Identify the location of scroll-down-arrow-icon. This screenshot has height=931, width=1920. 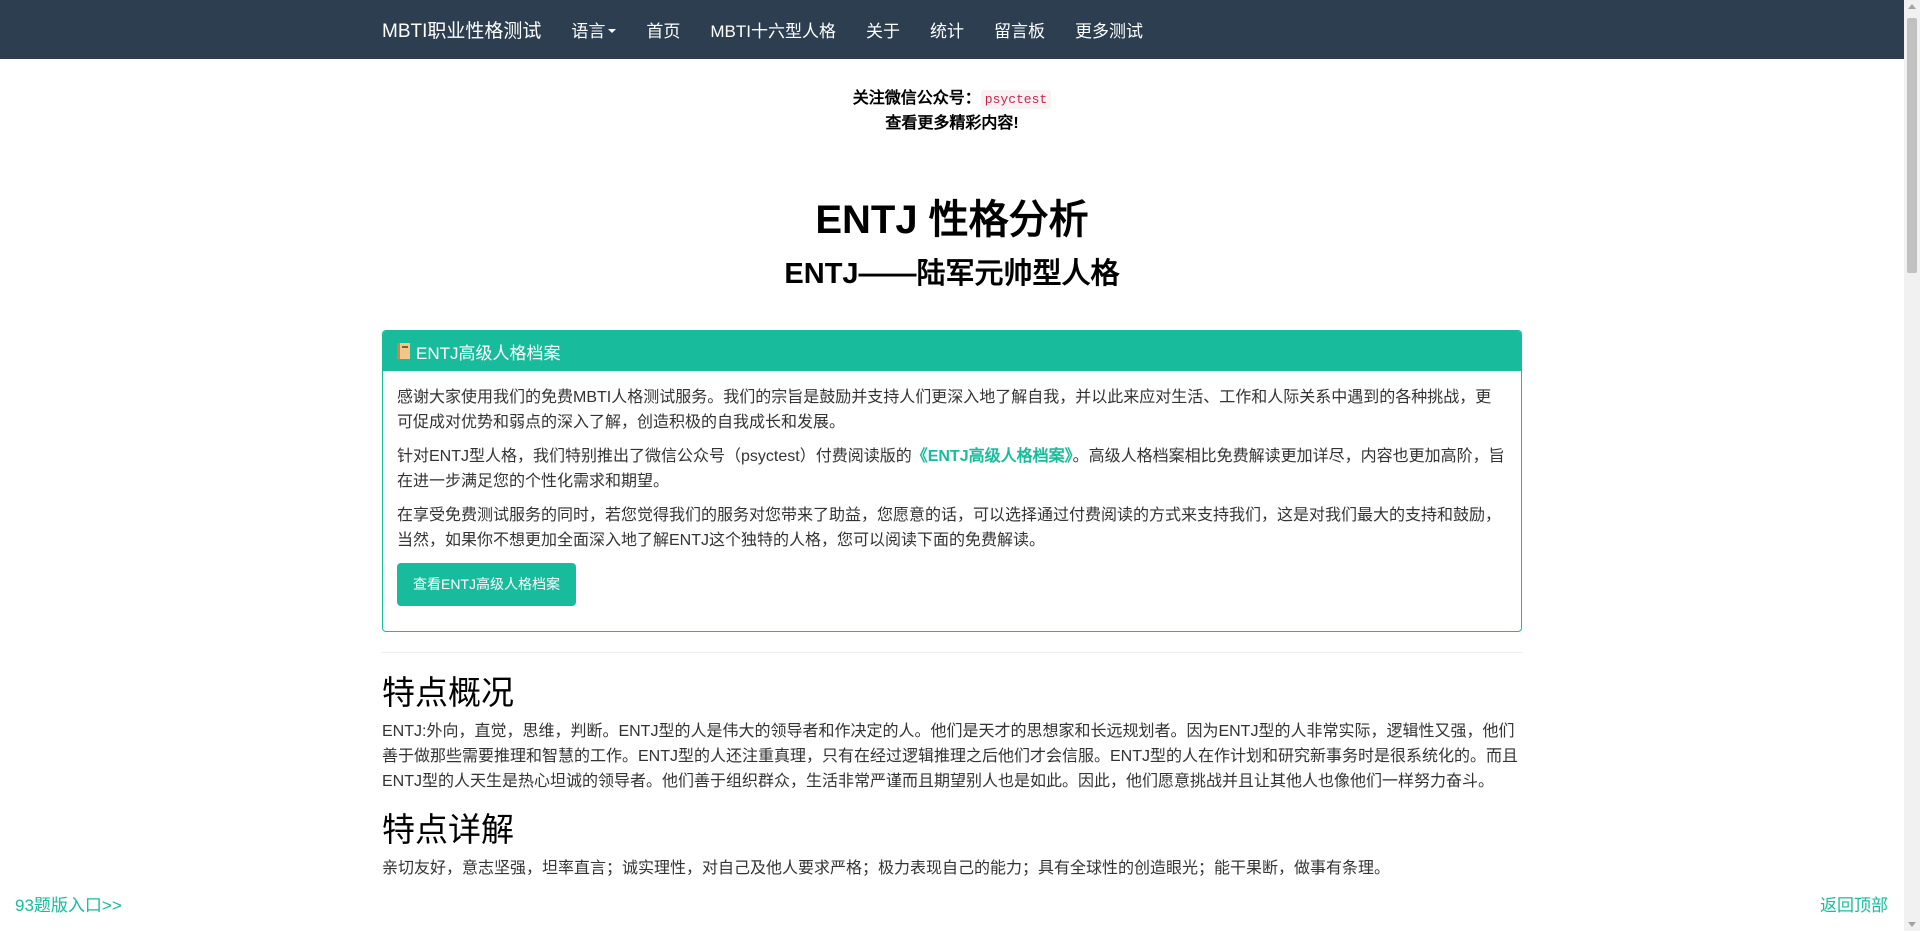
(1912, 924).